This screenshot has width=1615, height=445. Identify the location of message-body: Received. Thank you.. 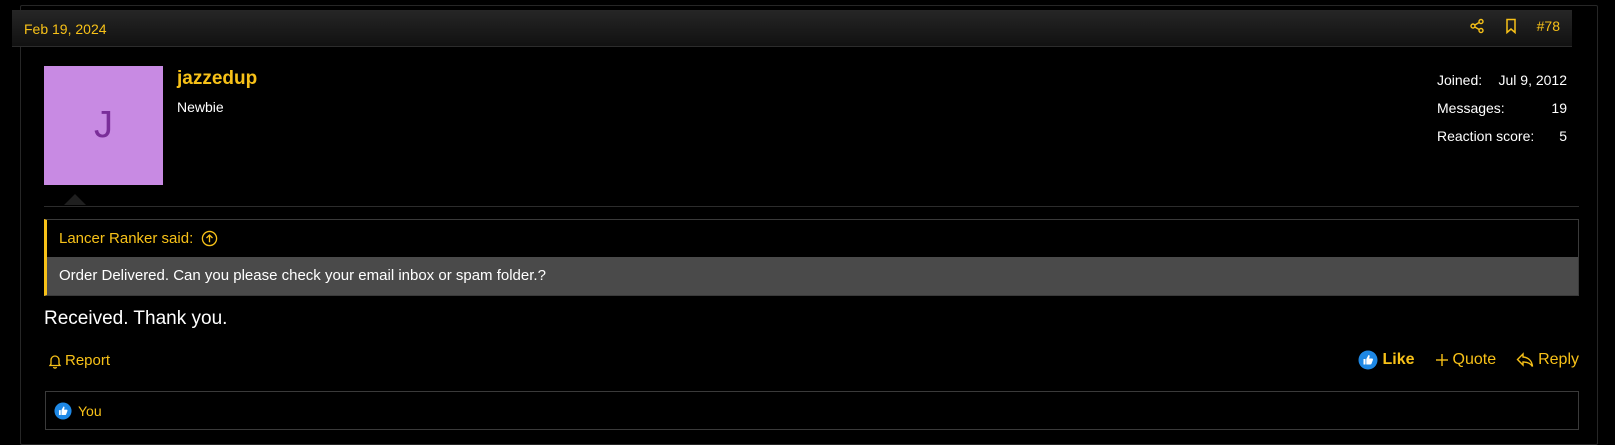
(136, 318).